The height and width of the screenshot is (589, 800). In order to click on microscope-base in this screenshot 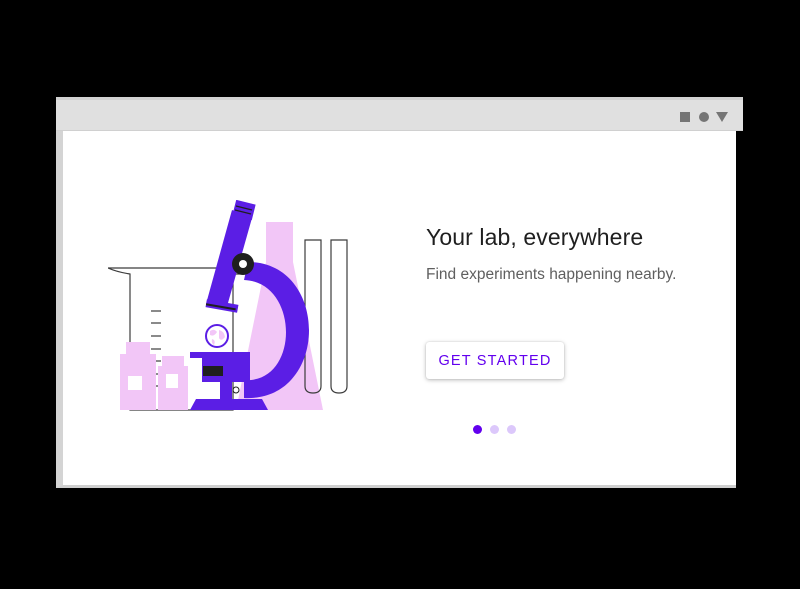, I will do `click(229, 404)`.